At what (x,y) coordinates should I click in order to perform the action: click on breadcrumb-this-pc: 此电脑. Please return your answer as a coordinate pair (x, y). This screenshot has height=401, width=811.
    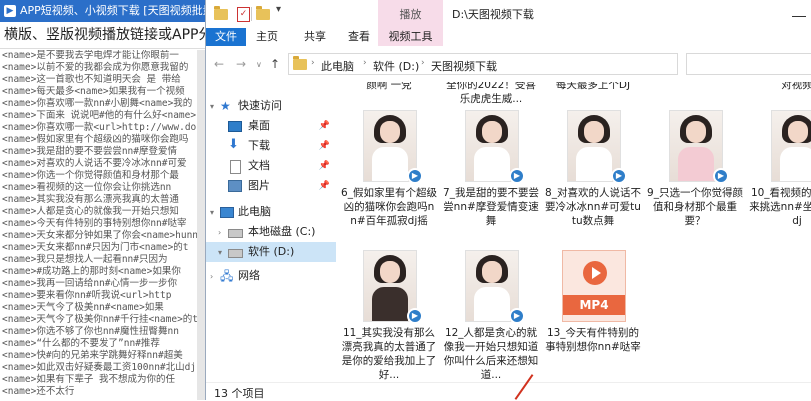
    Looking at the image, I should click on (337, 66).